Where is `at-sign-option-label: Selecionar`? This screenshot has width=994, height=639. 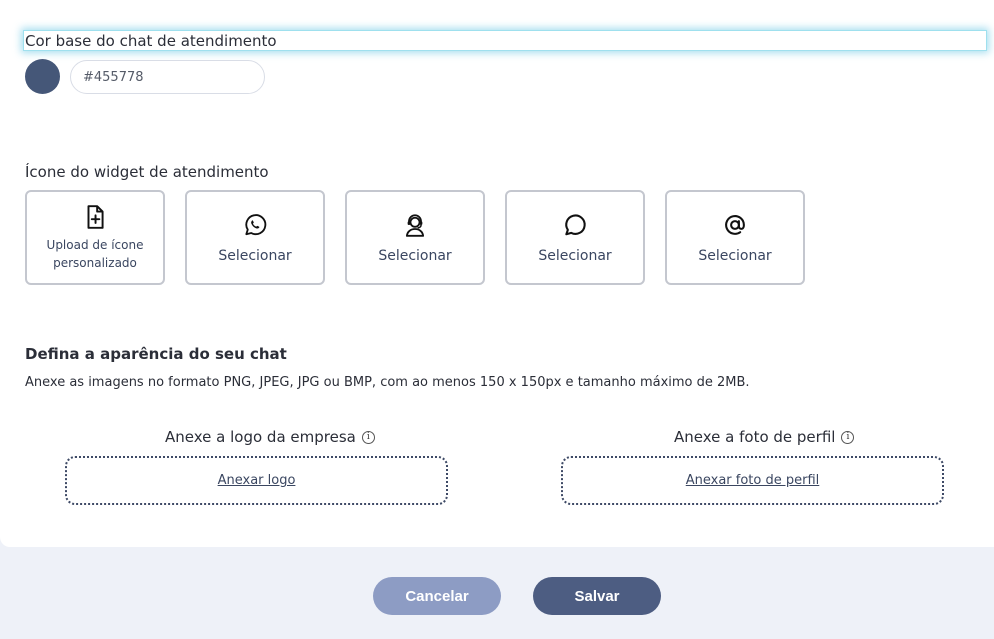
at-sign-option-label: Selecionar is located at coordinates (735, 255).